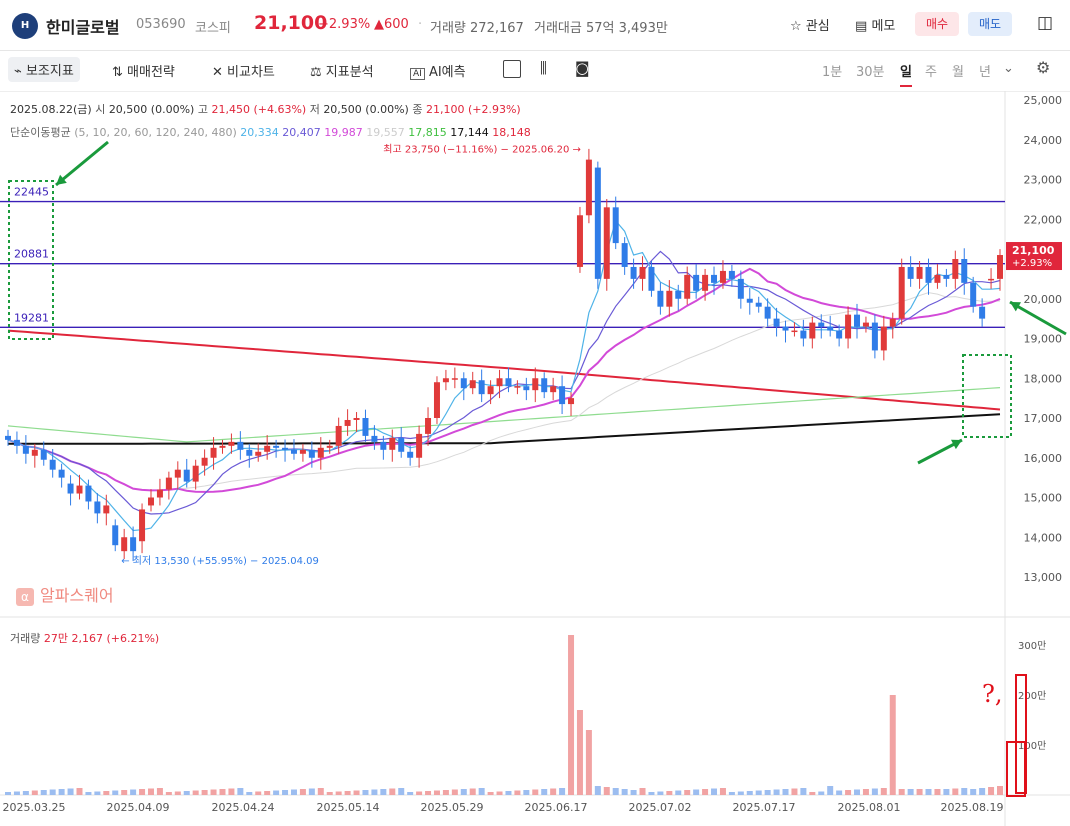  I want to click on compare-button: ✕ 비교차트, so click(243, 70).